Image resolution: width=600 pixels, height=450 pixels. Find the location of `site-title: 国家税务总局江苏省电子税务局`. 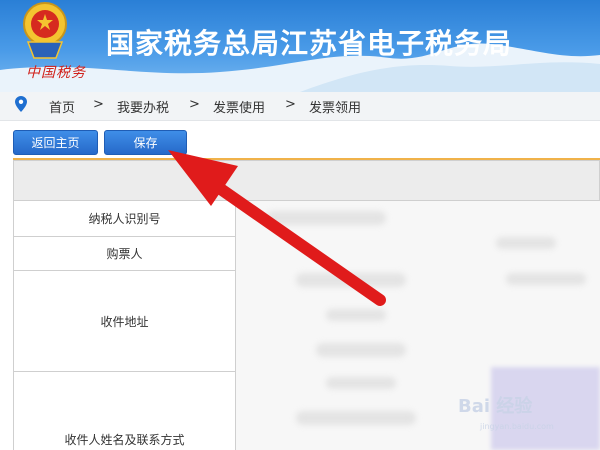

site-title: 国家税务总局江苏省电子税务局 is located at coordinates (309, 43).